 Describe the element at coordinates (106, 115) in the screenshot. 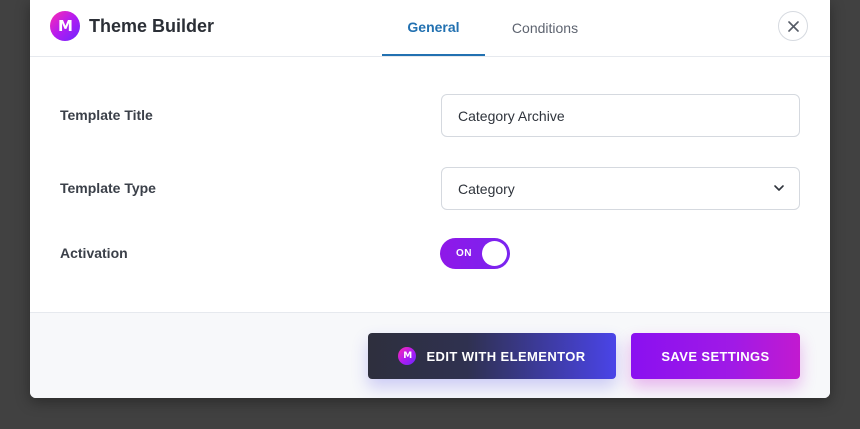

I see `template-title-label: Template Title` at that location.